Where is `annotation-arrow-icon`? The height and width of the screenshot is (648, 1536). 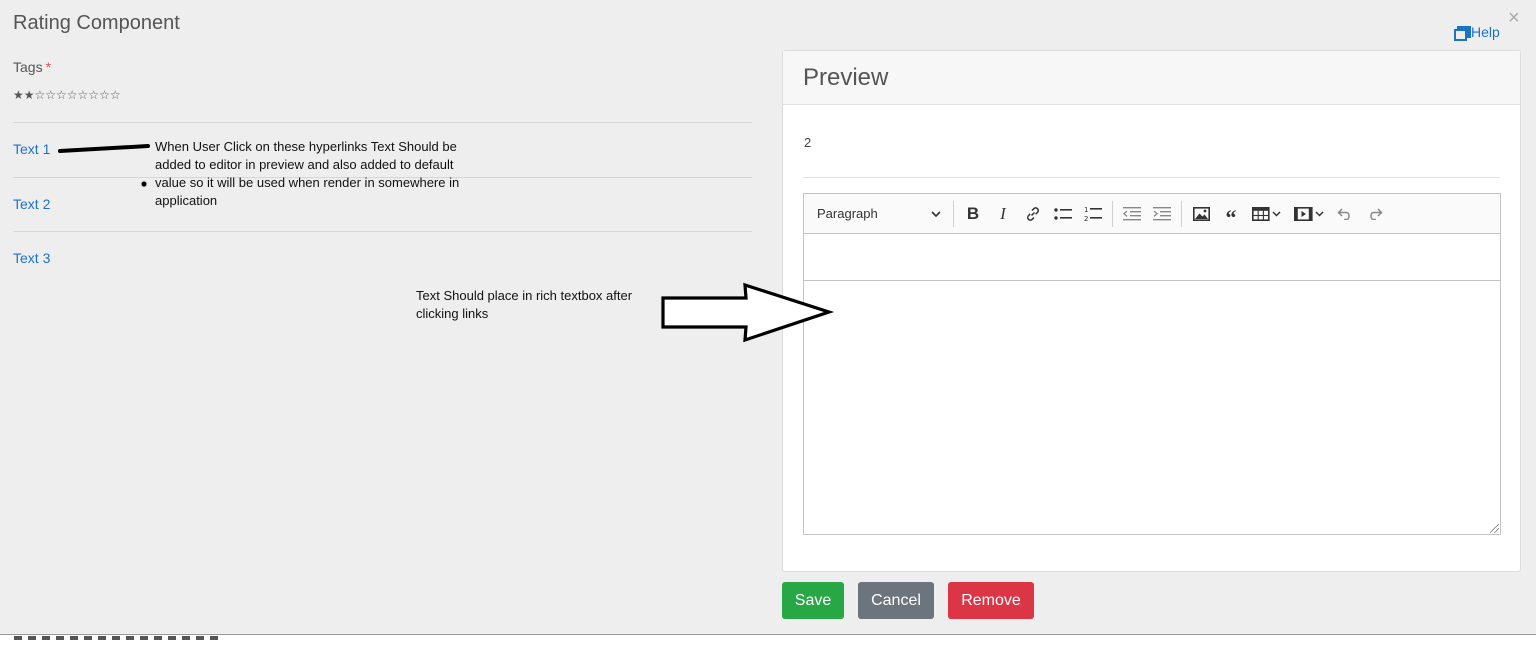
annotation-arrow-icon is located at coordinates (748, 312).